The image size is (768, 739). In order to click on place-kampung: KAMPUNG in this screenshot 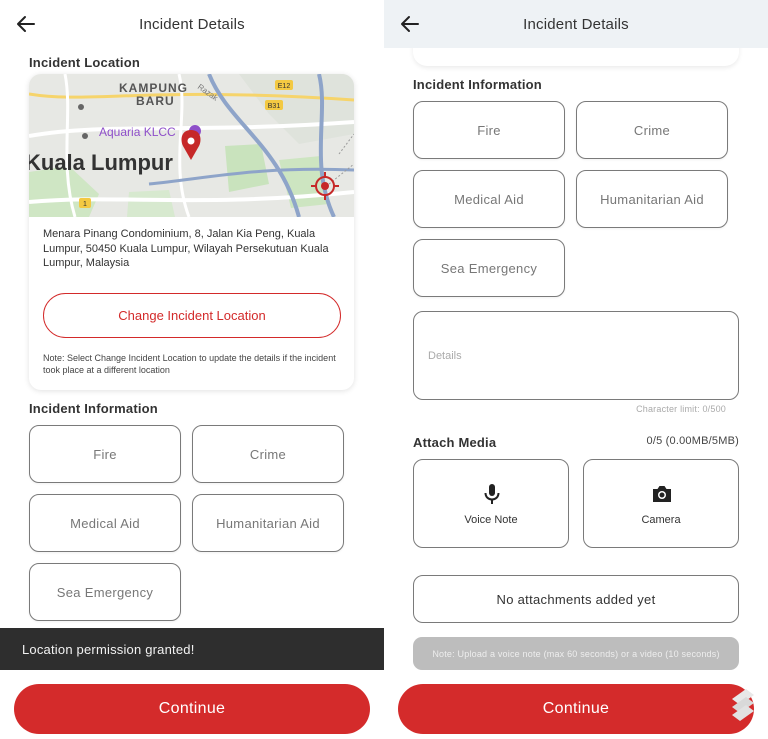, I will do `click(153, 88)`.